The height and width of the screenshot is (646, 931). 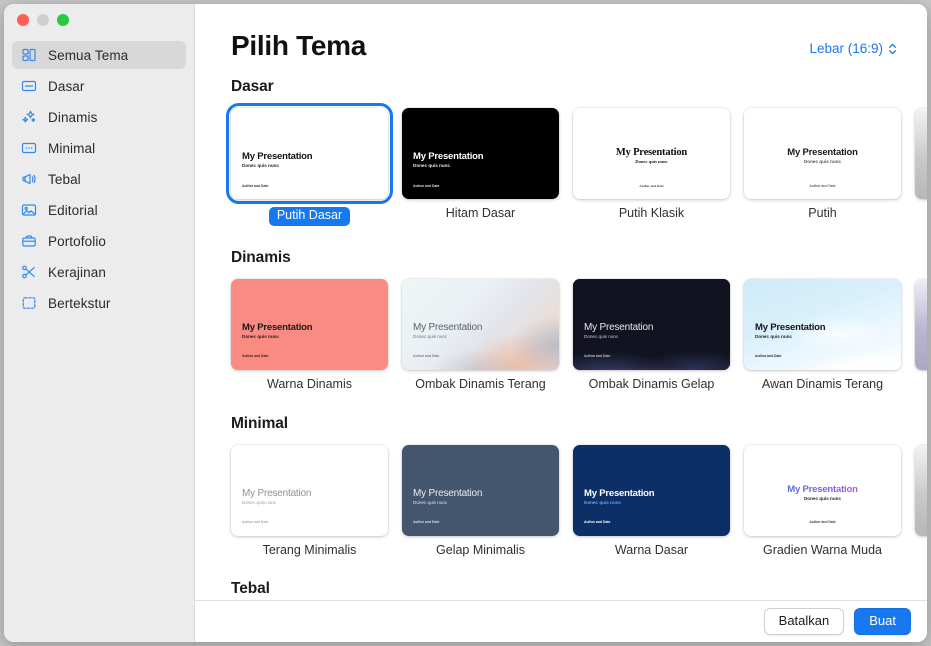 I want to click on sidebar-item-editorial: Editorial, so click(x=99, y=210).